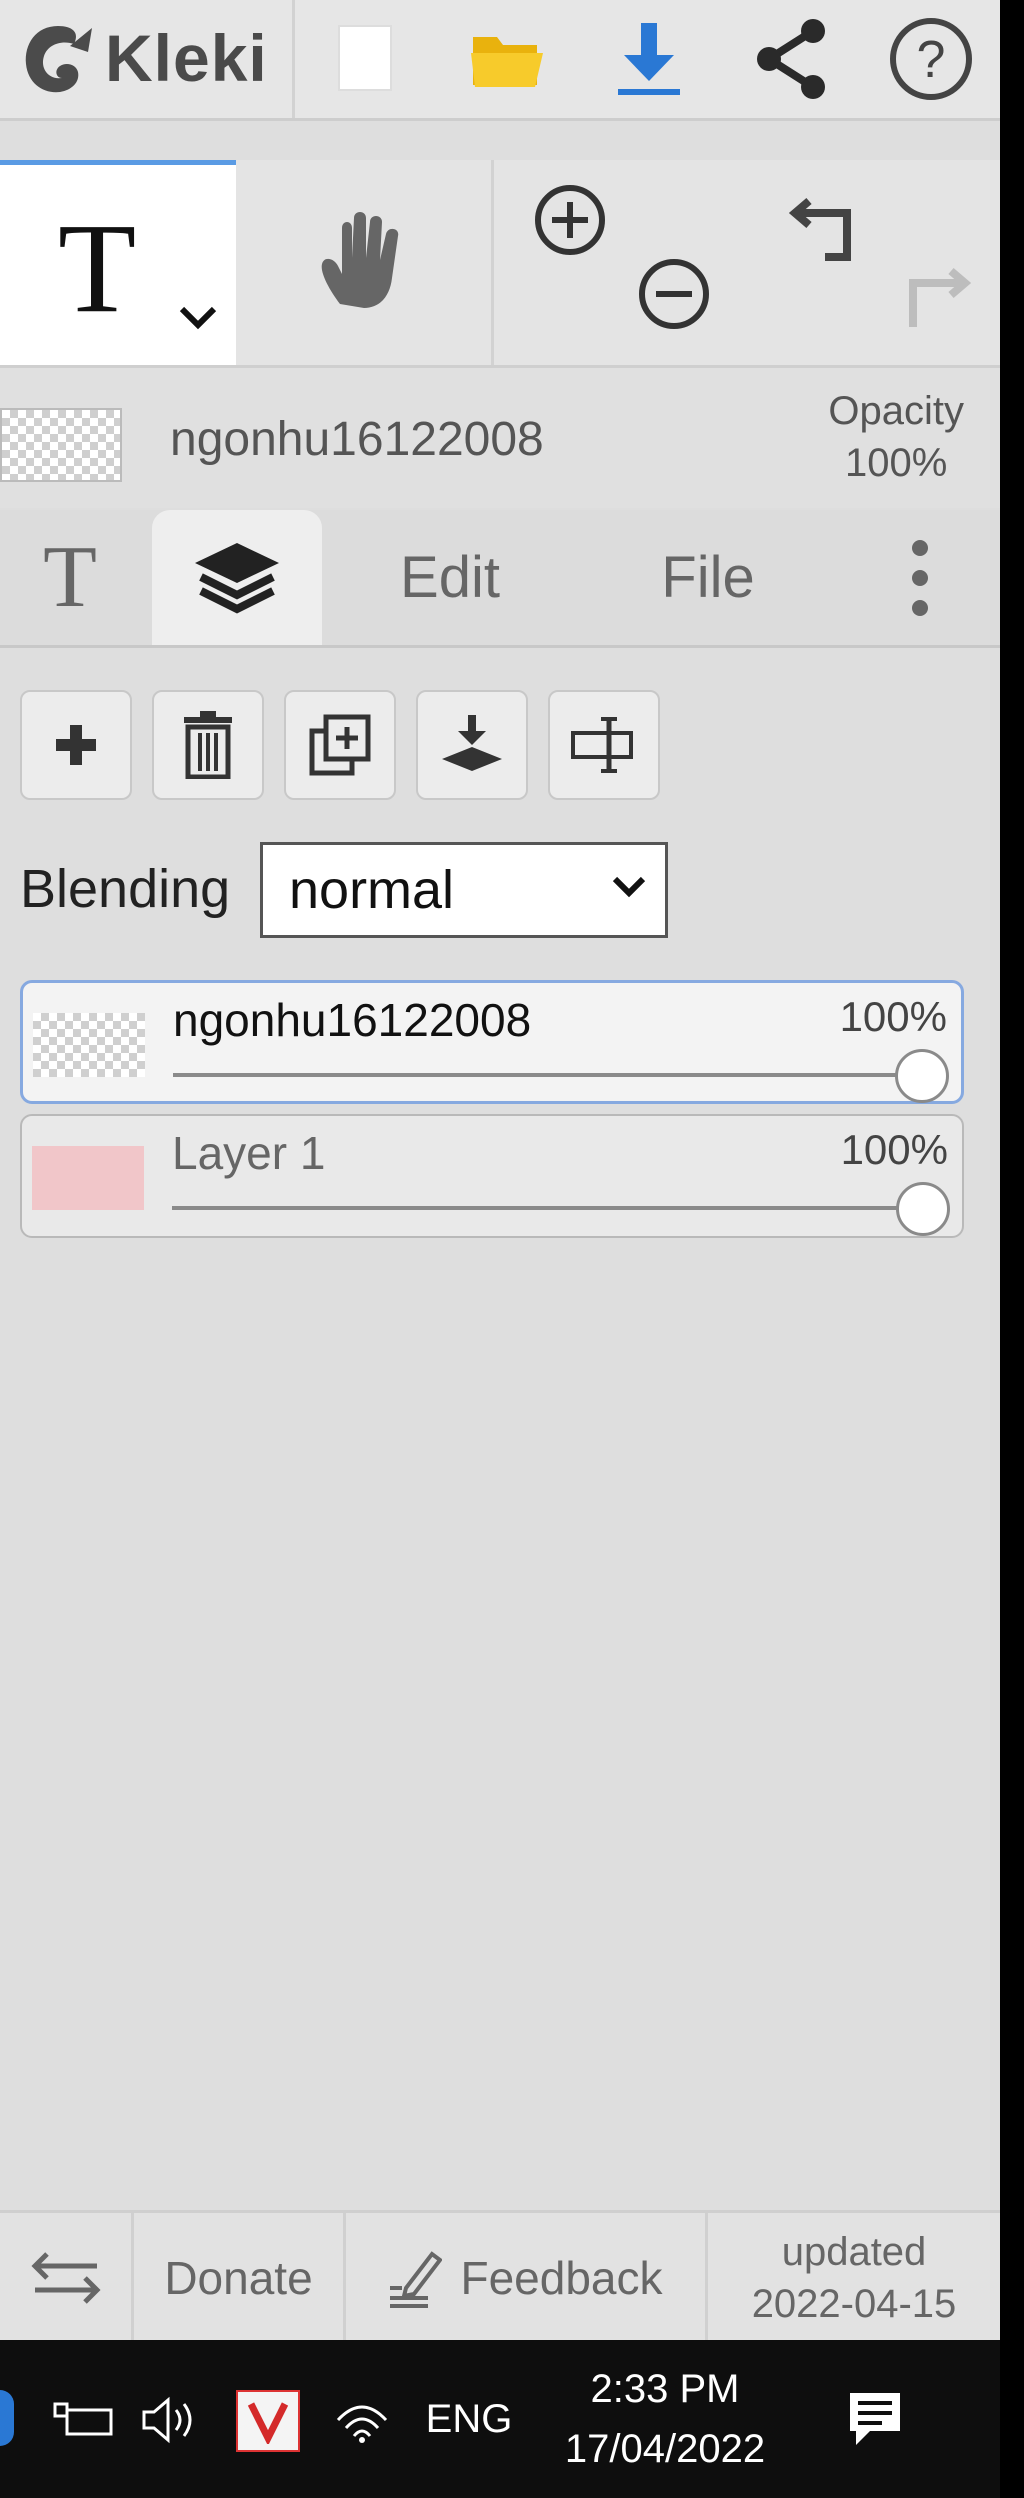 The height and width of the screenshot is (2498, 1024). I want to click on battery-plug-icon, so click(83, 2419).